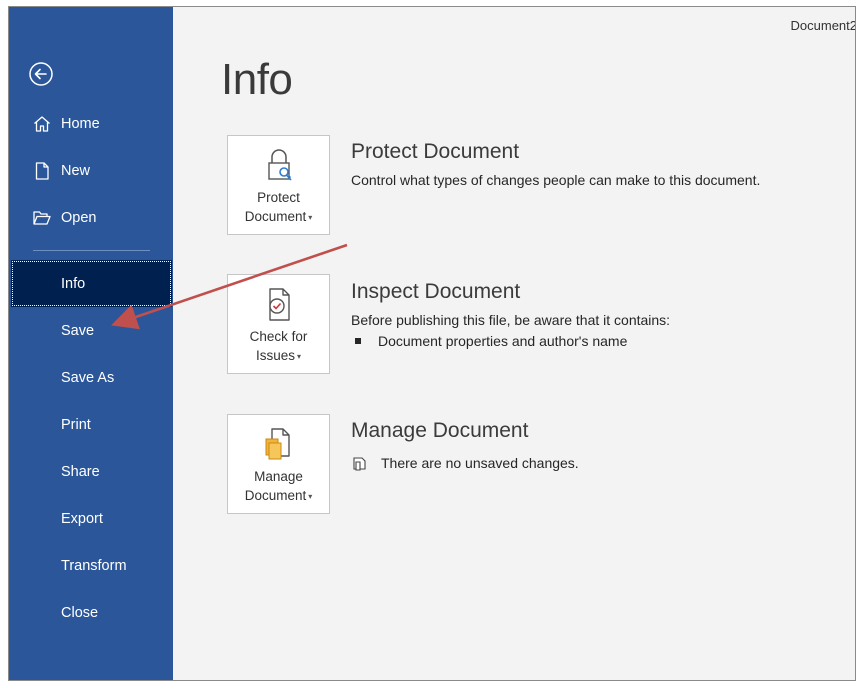  Describe the element at coordinates (42, 171) in the screenshot. I see `new-document-icon` at that location.